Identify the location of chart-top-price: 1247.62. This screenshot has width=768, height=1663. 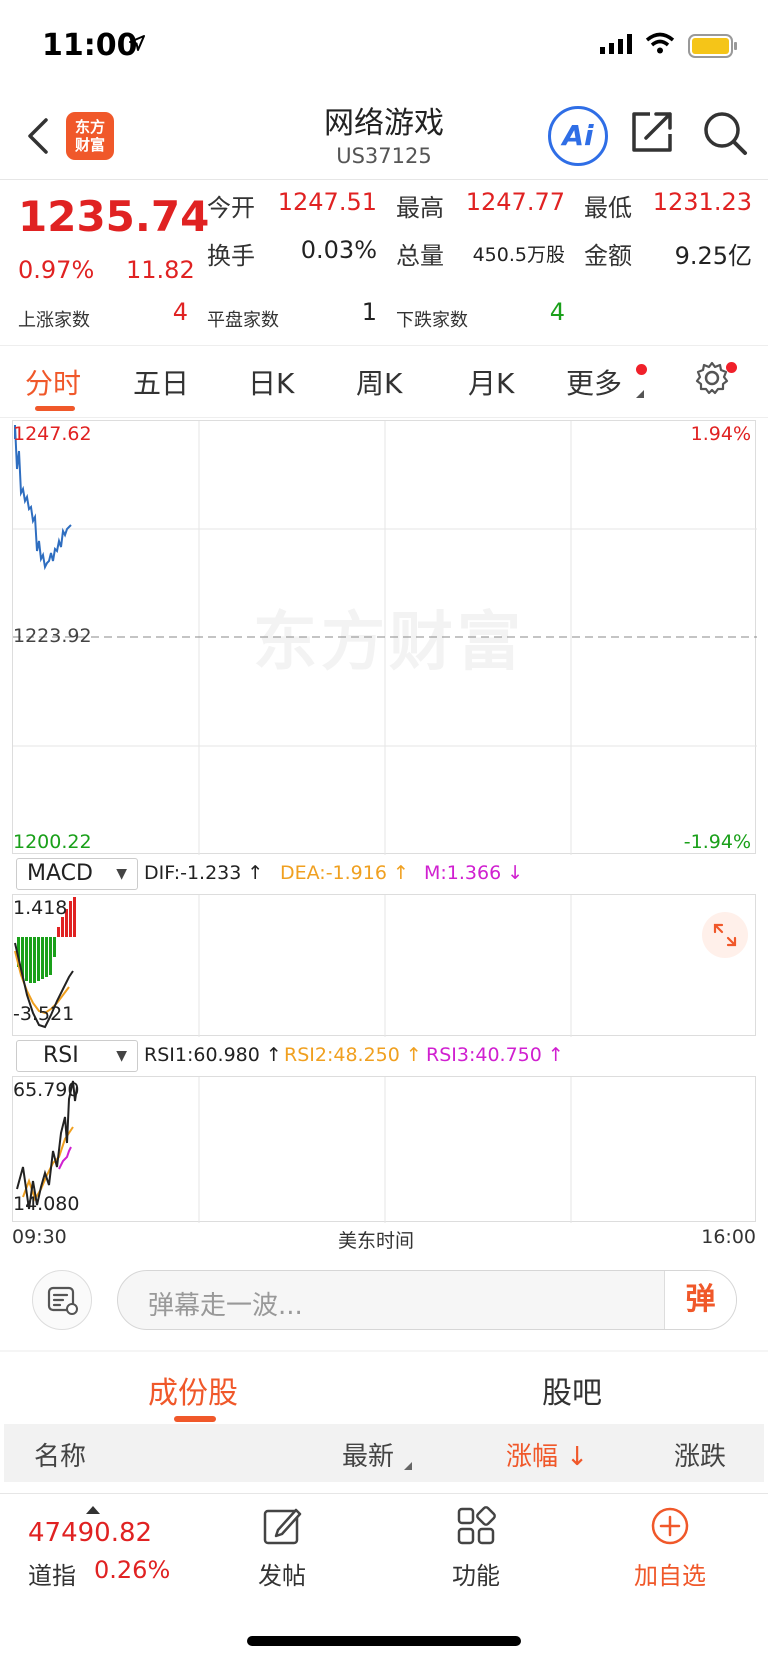
(52, 434).